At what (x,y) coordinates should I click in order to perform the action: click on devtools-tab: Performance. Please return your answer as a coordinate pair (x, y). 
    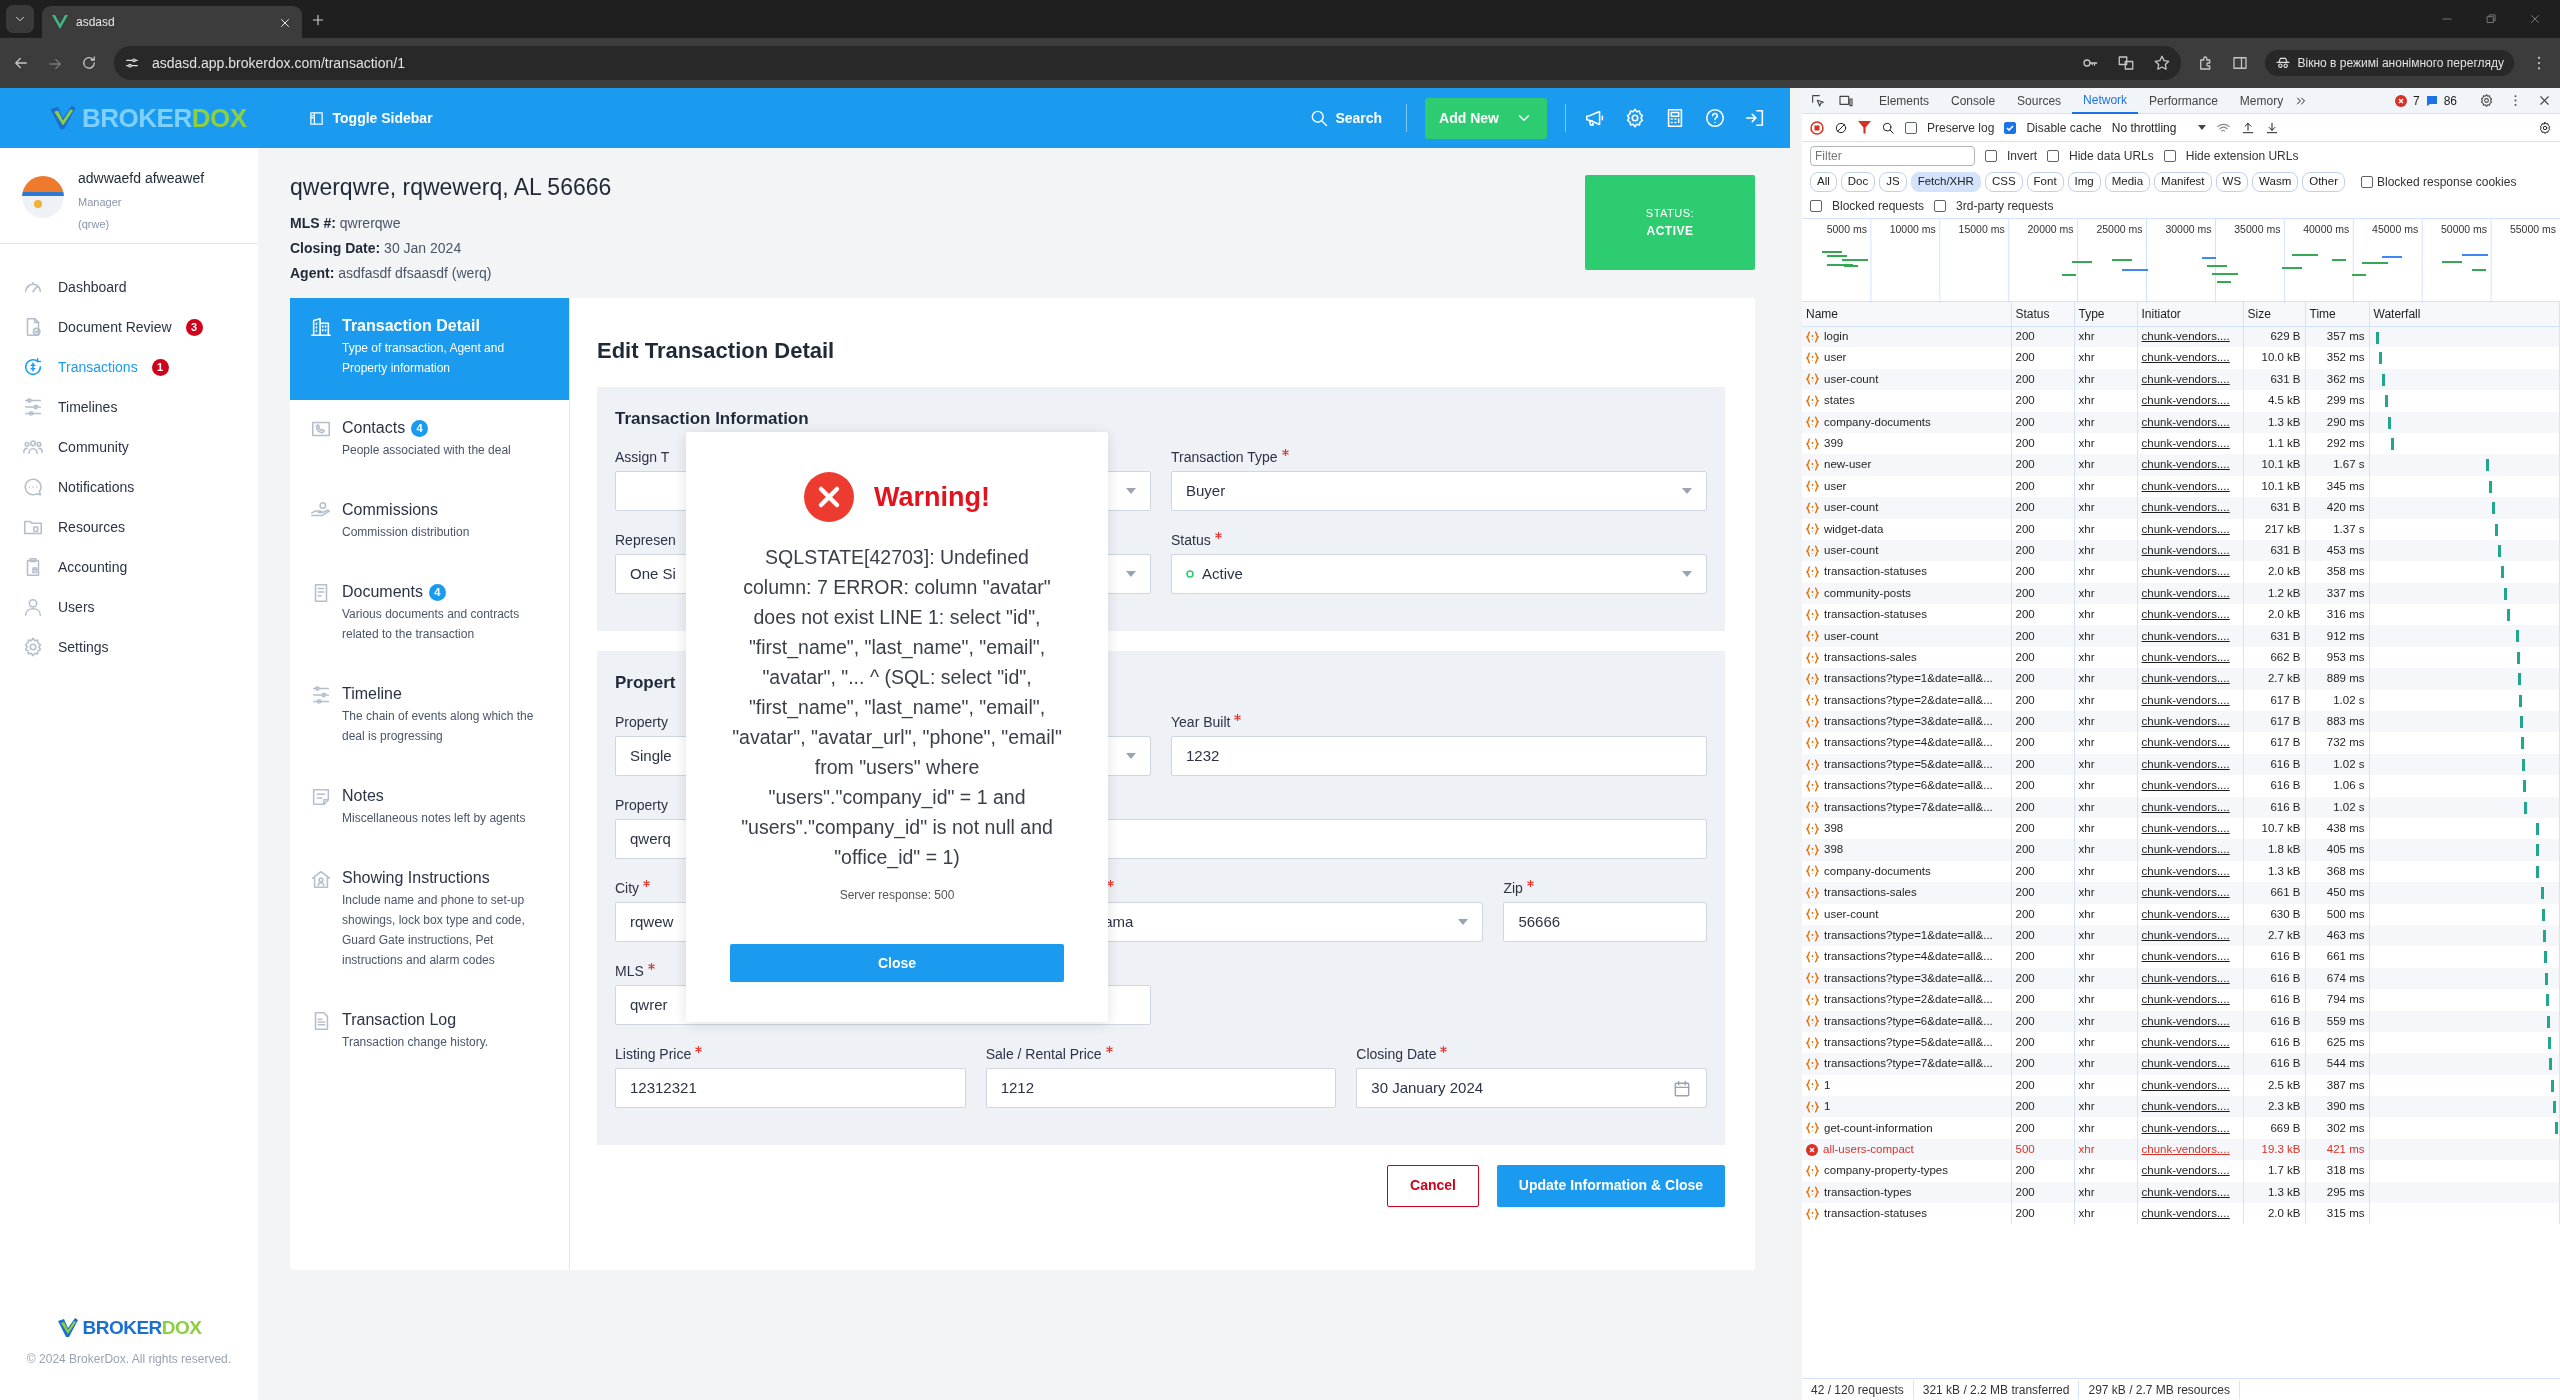
    Looking at the image, I should click on (2183, 100).